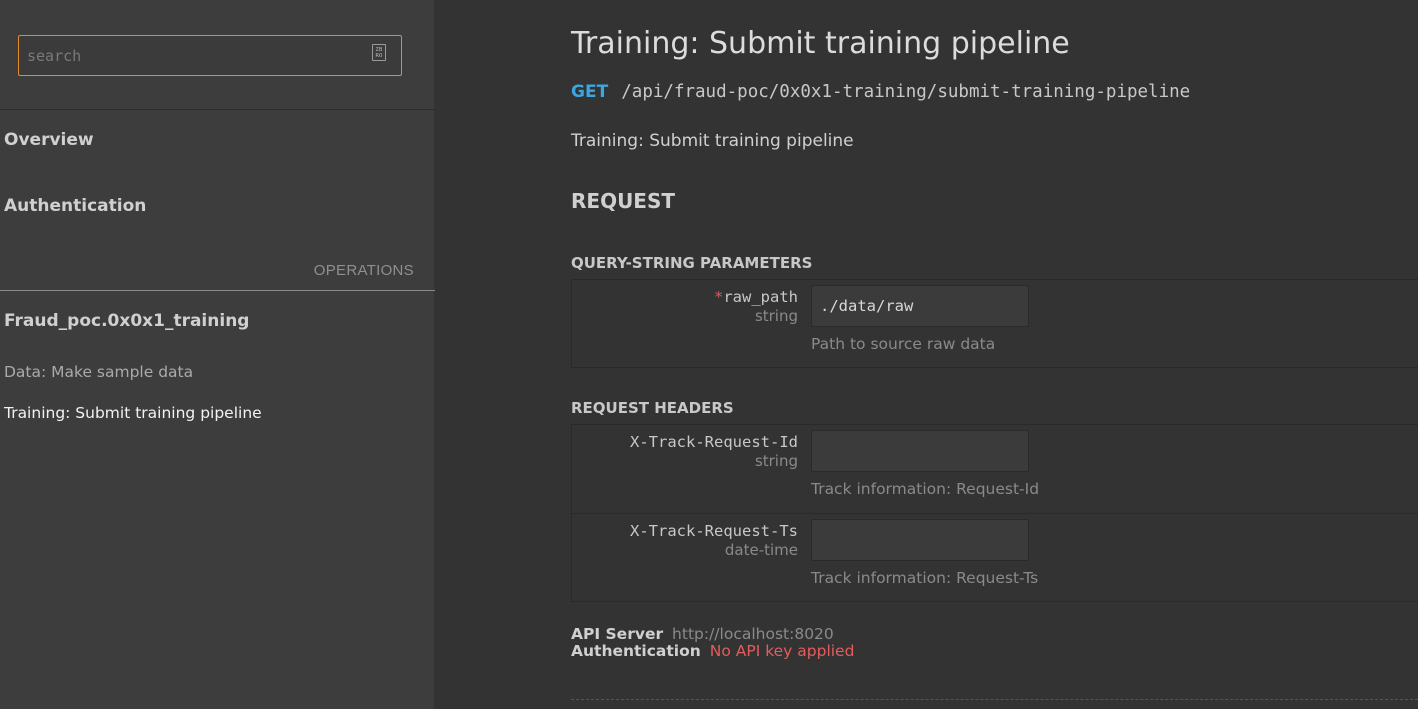 The width and height of the screenshot is (1418, 709). I want to click on query-params-table: *raw_path string Path to source raw data, so click(994, 323).